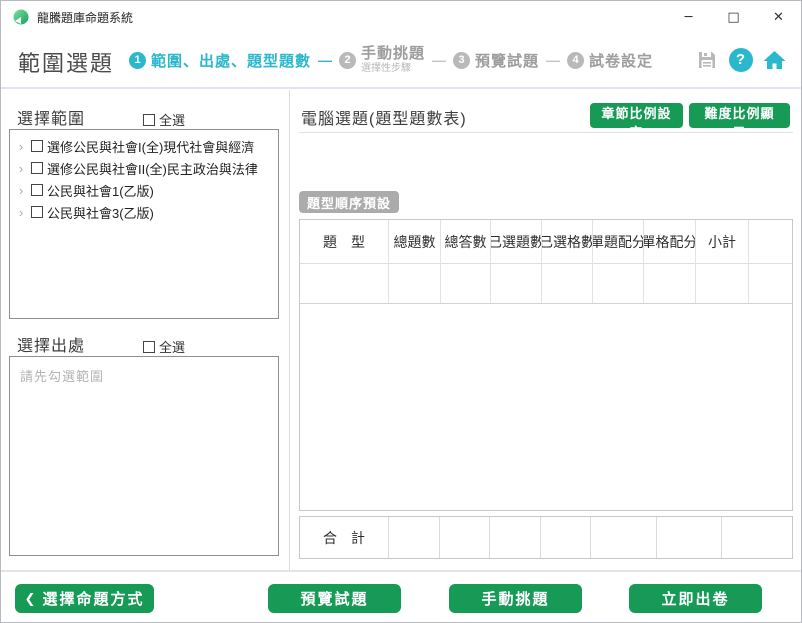  I want to click on tree-item-book-2: › 選修公民與社會II(全)民主政治與法律, so click(144, 168).